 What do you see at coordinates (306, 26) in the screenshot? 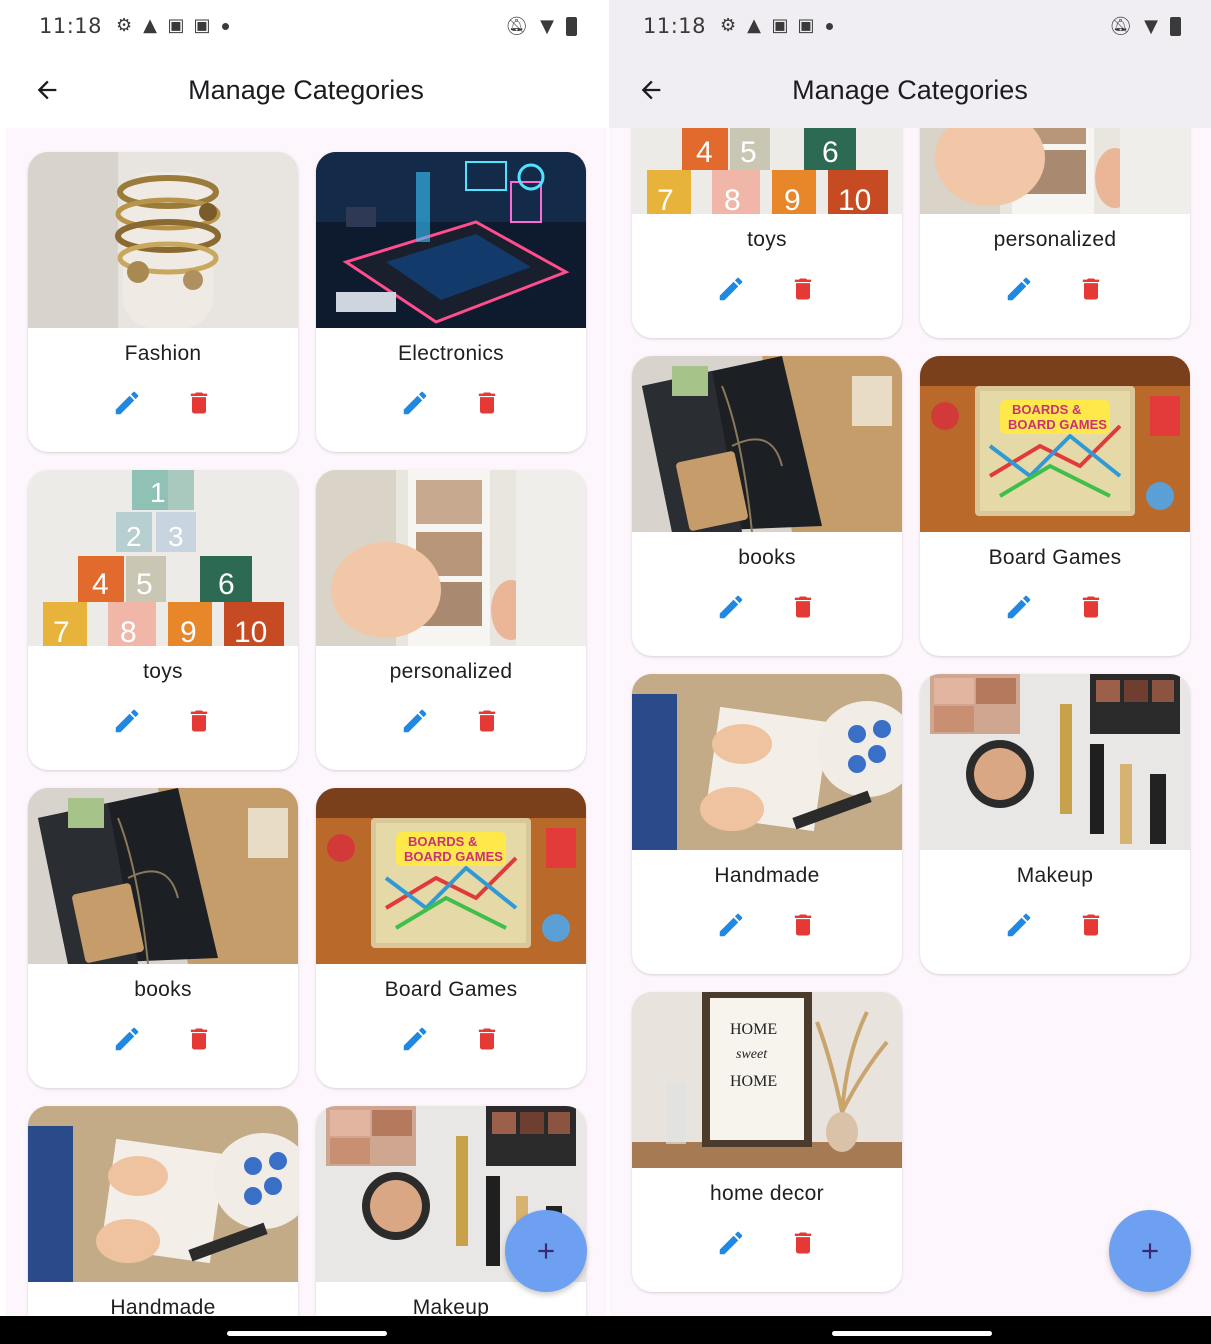
I see `status-bar: 11:18 ⚙ ▲ ▣ ▣ 🔕︎ ▼` at bounding box center [306, 26].